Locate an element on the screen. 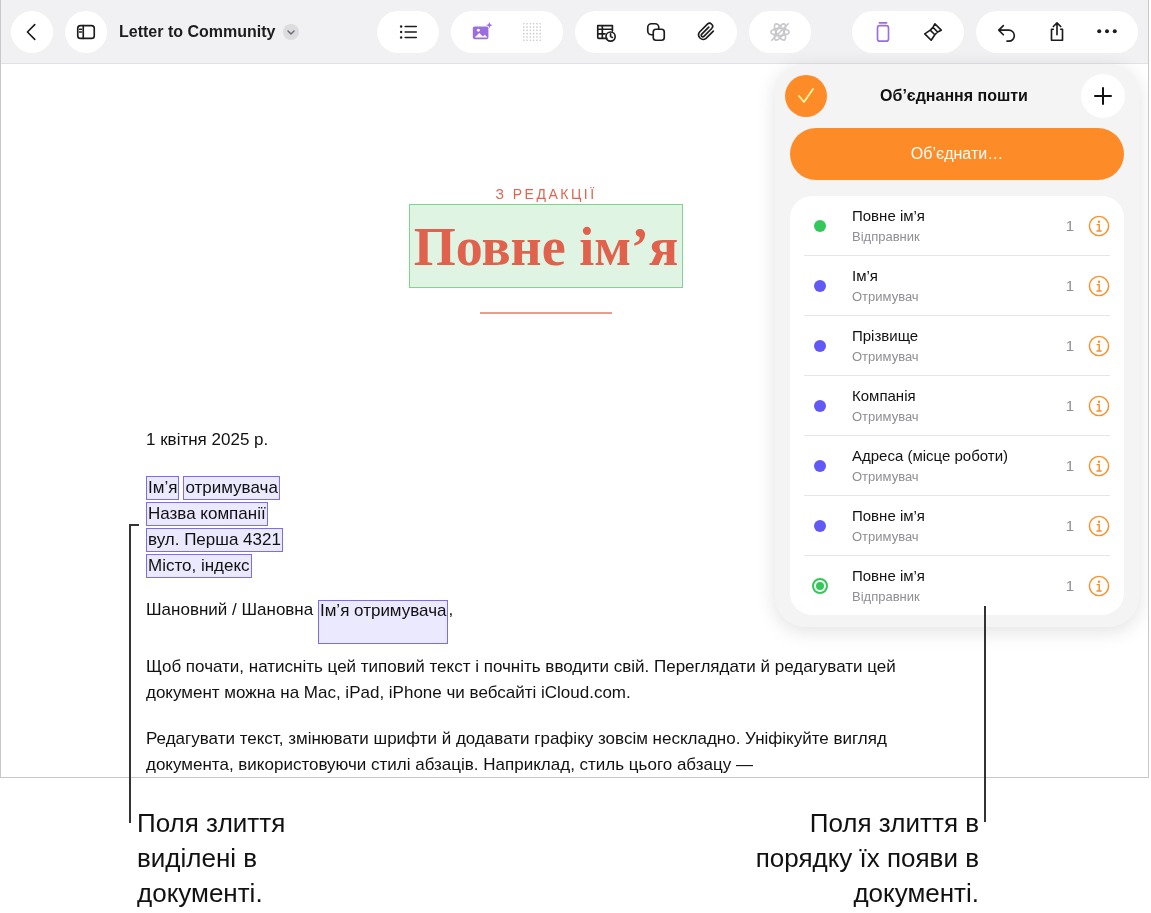  brush-icon is located at coordinates (933, 31).